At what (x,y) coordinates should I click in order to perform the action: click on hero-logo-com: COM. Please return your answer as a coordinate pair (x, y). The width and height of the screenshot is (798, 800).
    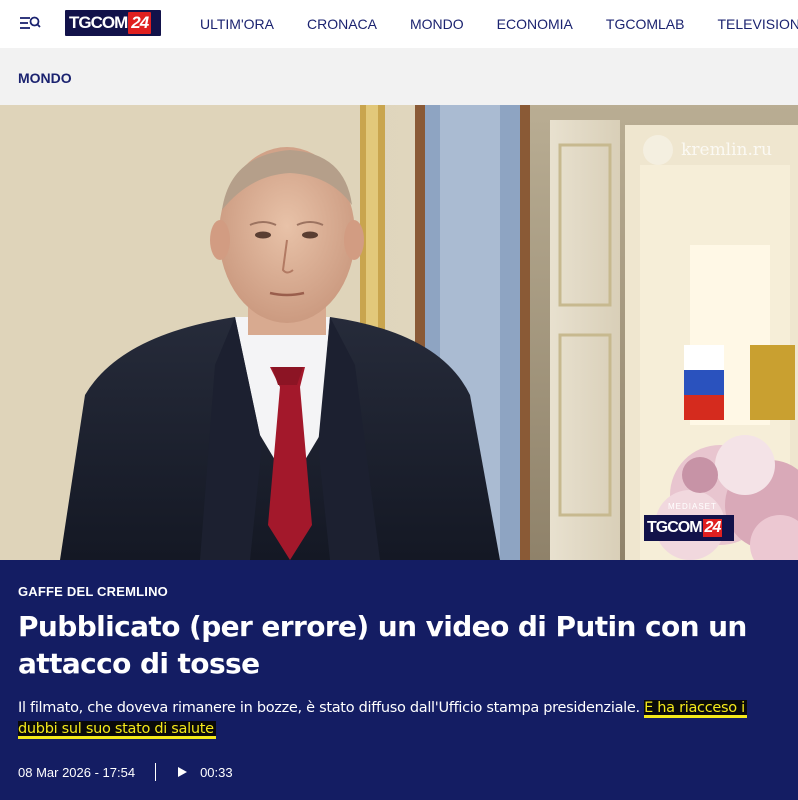
    Looking at the image, I should click on (684, 527).